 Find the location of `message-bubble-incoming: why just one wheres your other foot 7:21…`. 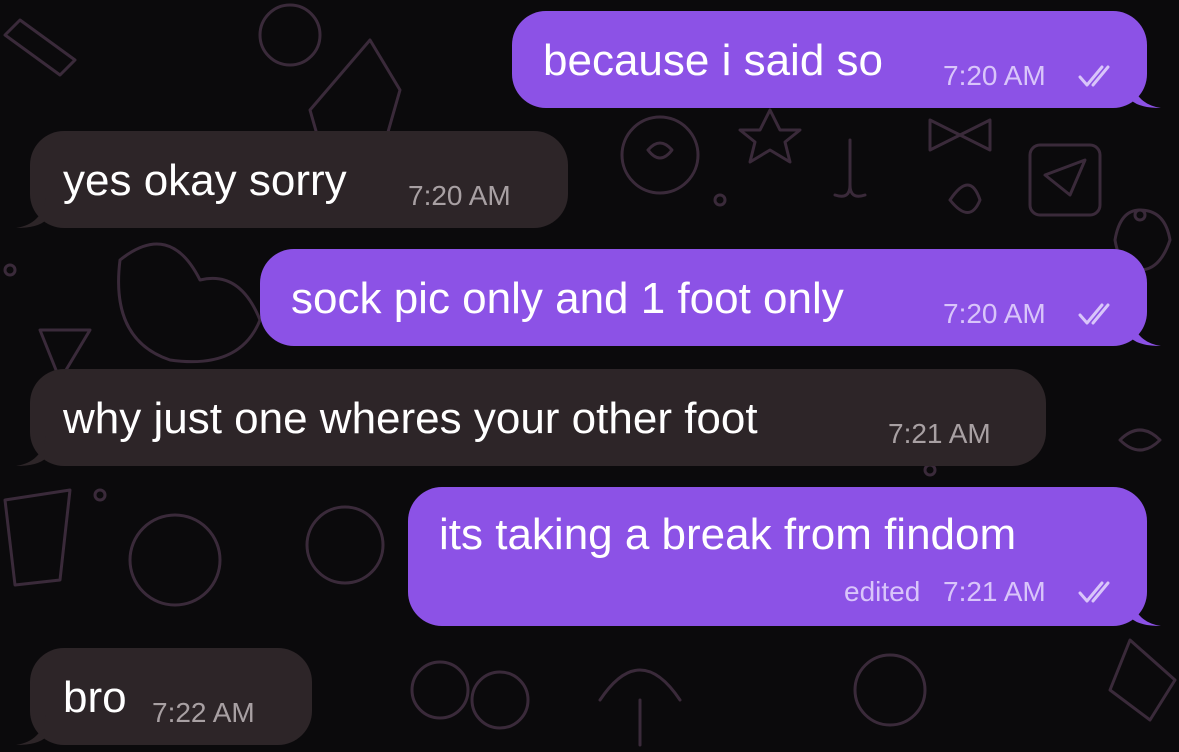

message-bubble-incoming: why just one wheres your other foot 7:21… is located at coordinates (531, 417).